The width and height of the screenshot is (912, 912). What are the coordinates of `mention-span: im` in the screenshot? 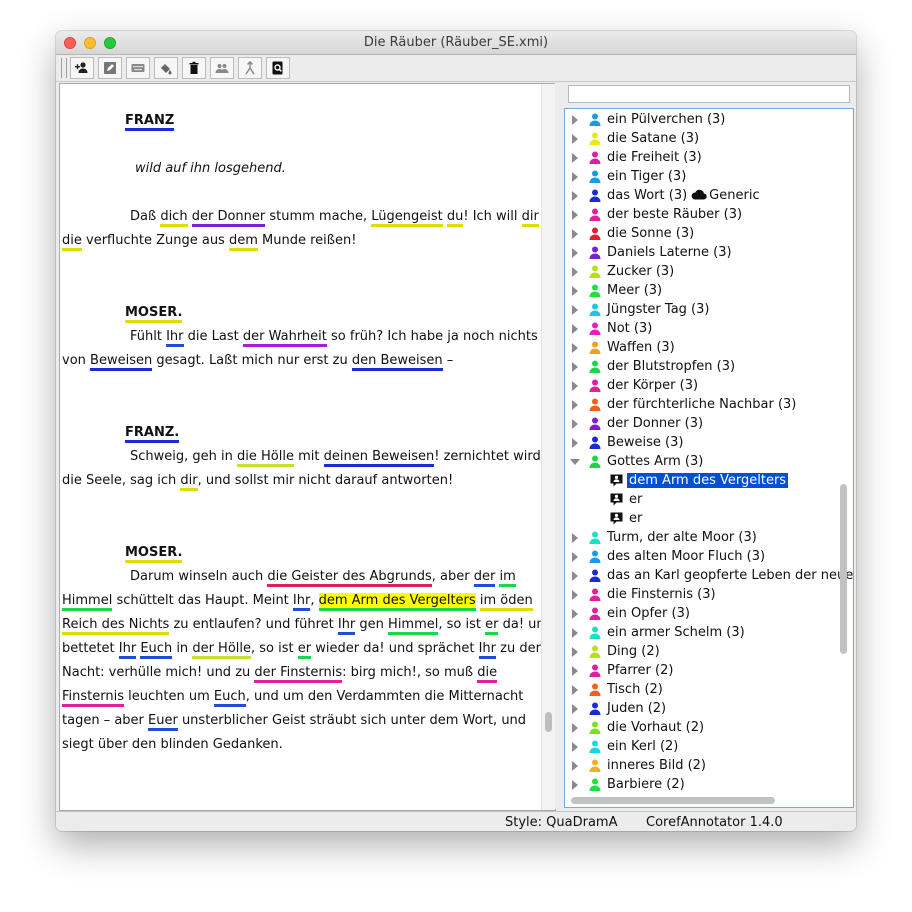 It's located at (507, 578).